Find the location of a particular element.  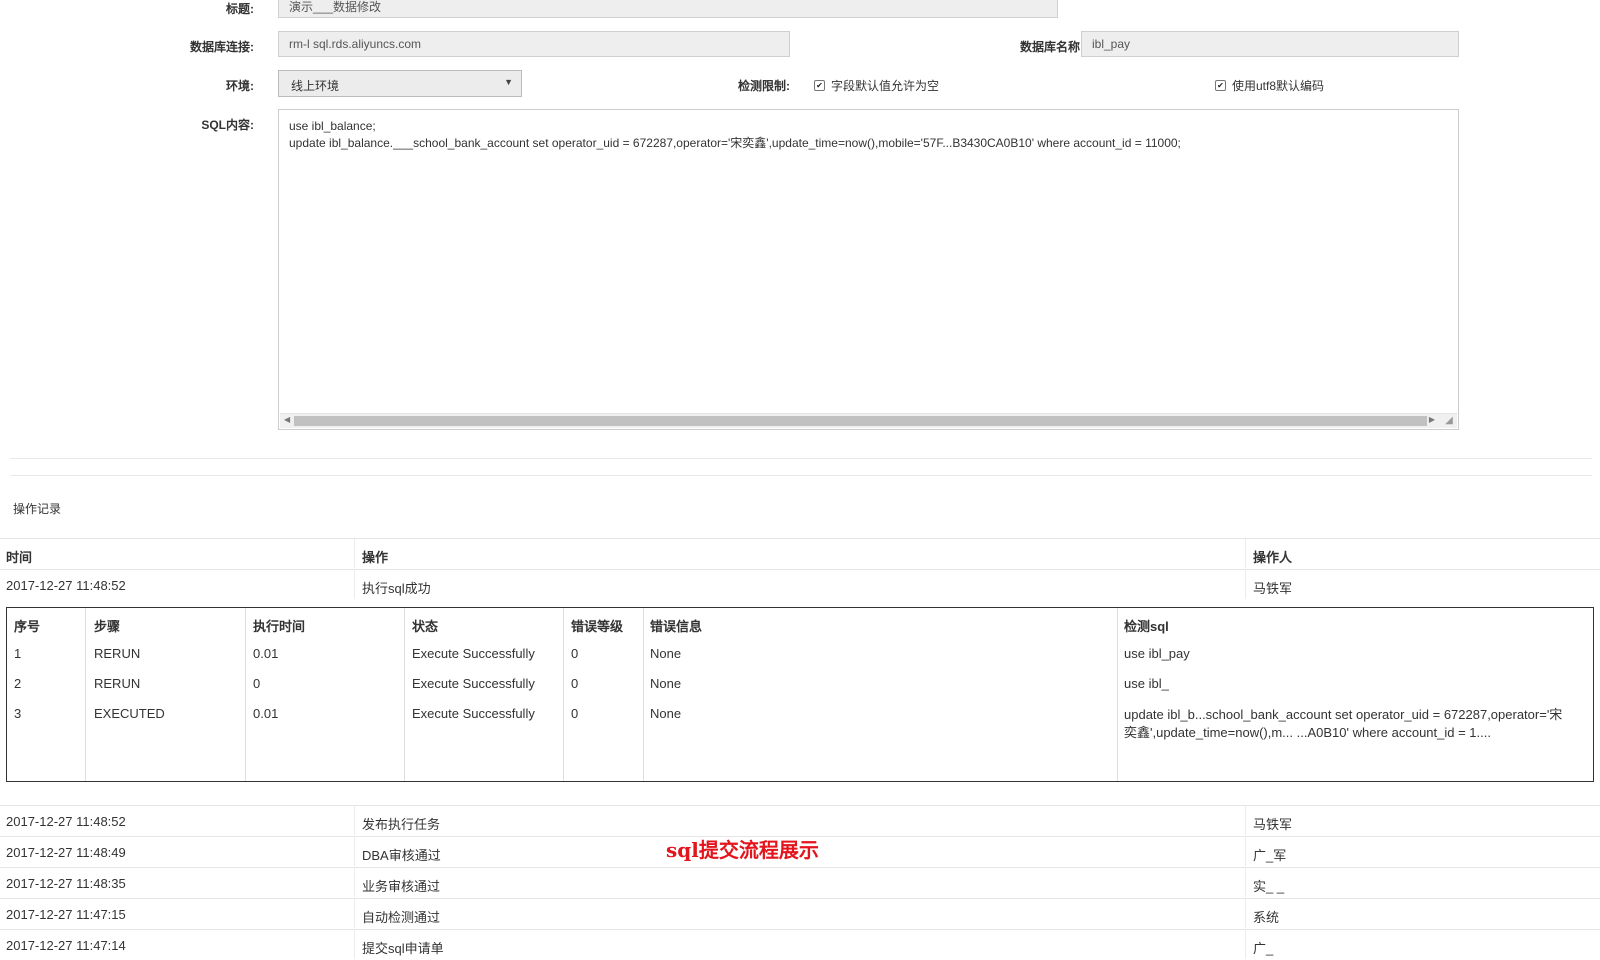

allow-null-default-label: 字段默认值允许为空 is located at coordinates (885, 86).